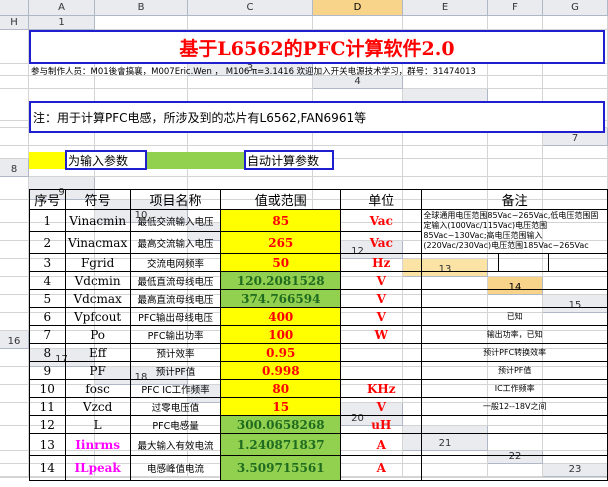 The height and width of the screenshot is (487, 608). What do you see at coordinates (62, 23) in the screenshot?
I see `row-header-1: 1` at bounding box center [62, 23].